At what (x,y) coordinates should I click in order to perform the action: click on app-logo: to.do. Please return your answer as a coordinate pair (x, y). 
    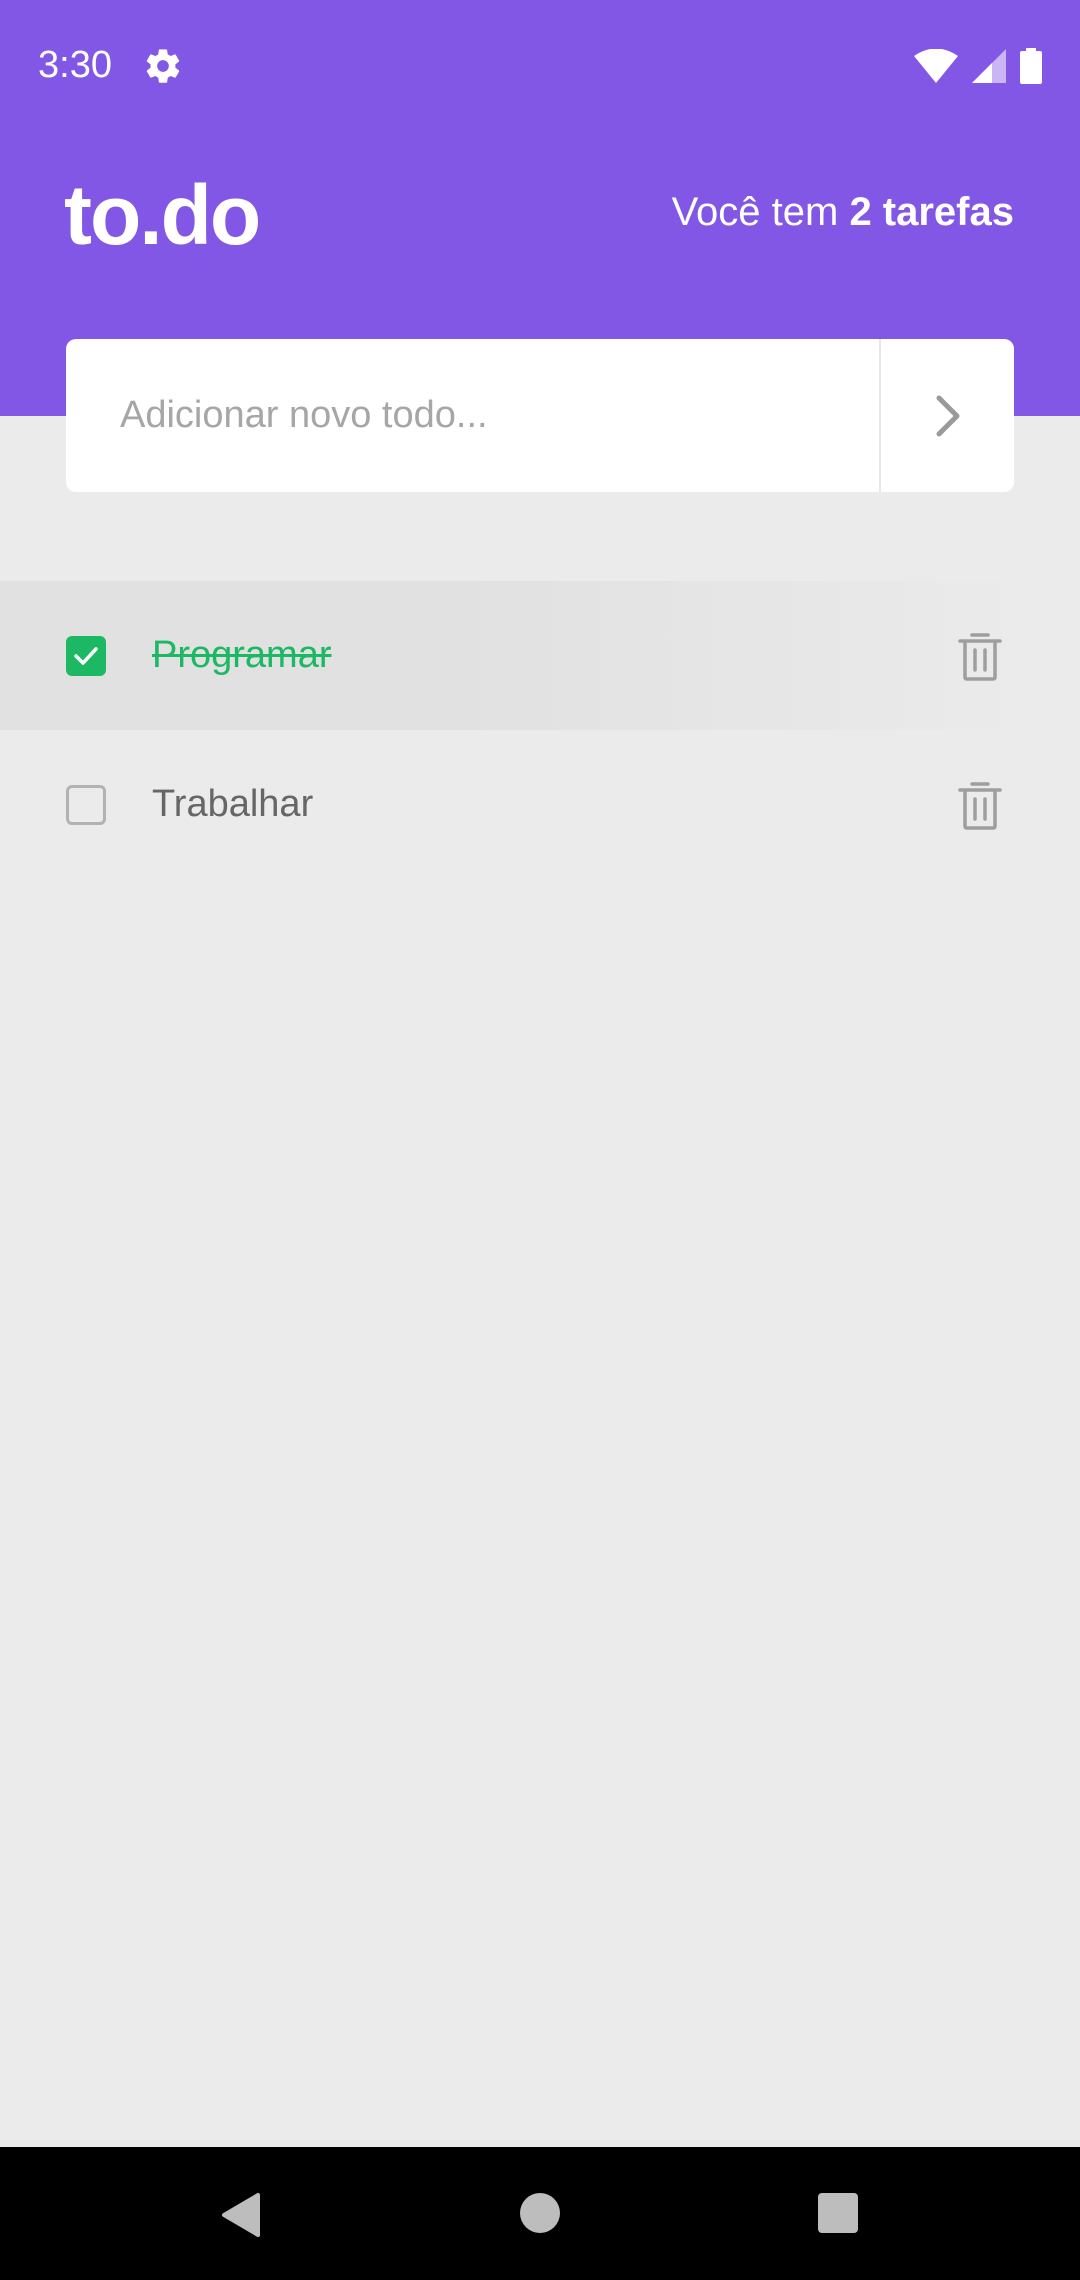
    Looking at the image, I should click on (162, 215).